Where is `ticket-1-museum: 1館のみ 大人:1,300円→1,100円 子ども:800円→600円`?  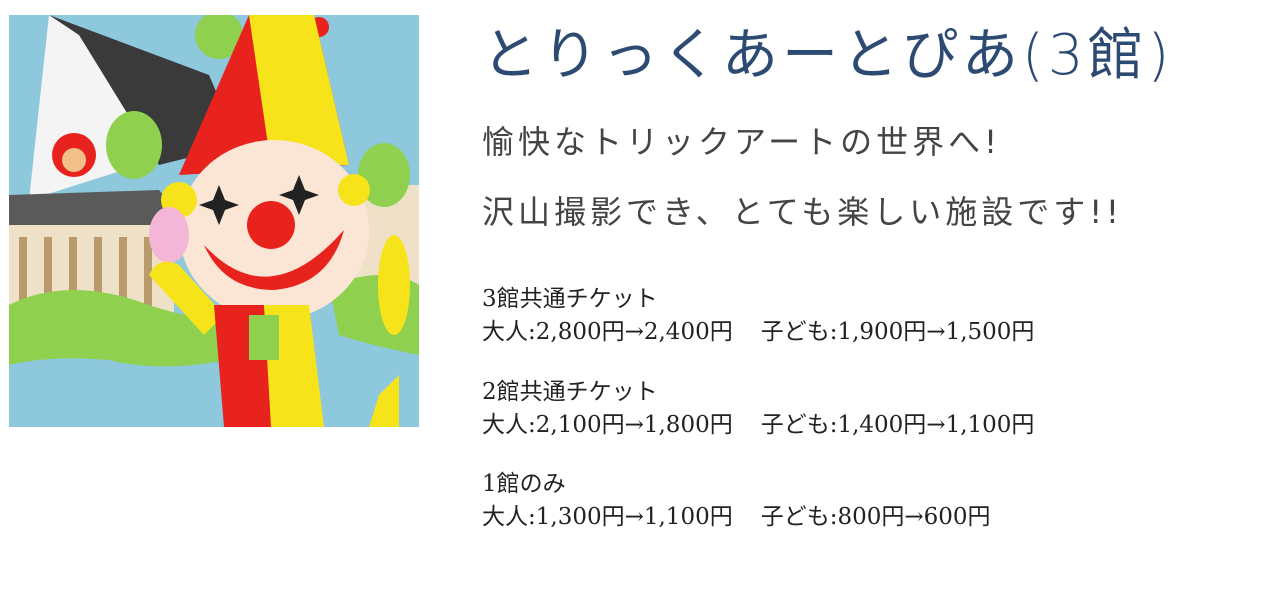 ticket-1-museum: 1館のみ 大人:1,300円→1,100円 子ども:800円→600円 is located at coordinates (842, 501).